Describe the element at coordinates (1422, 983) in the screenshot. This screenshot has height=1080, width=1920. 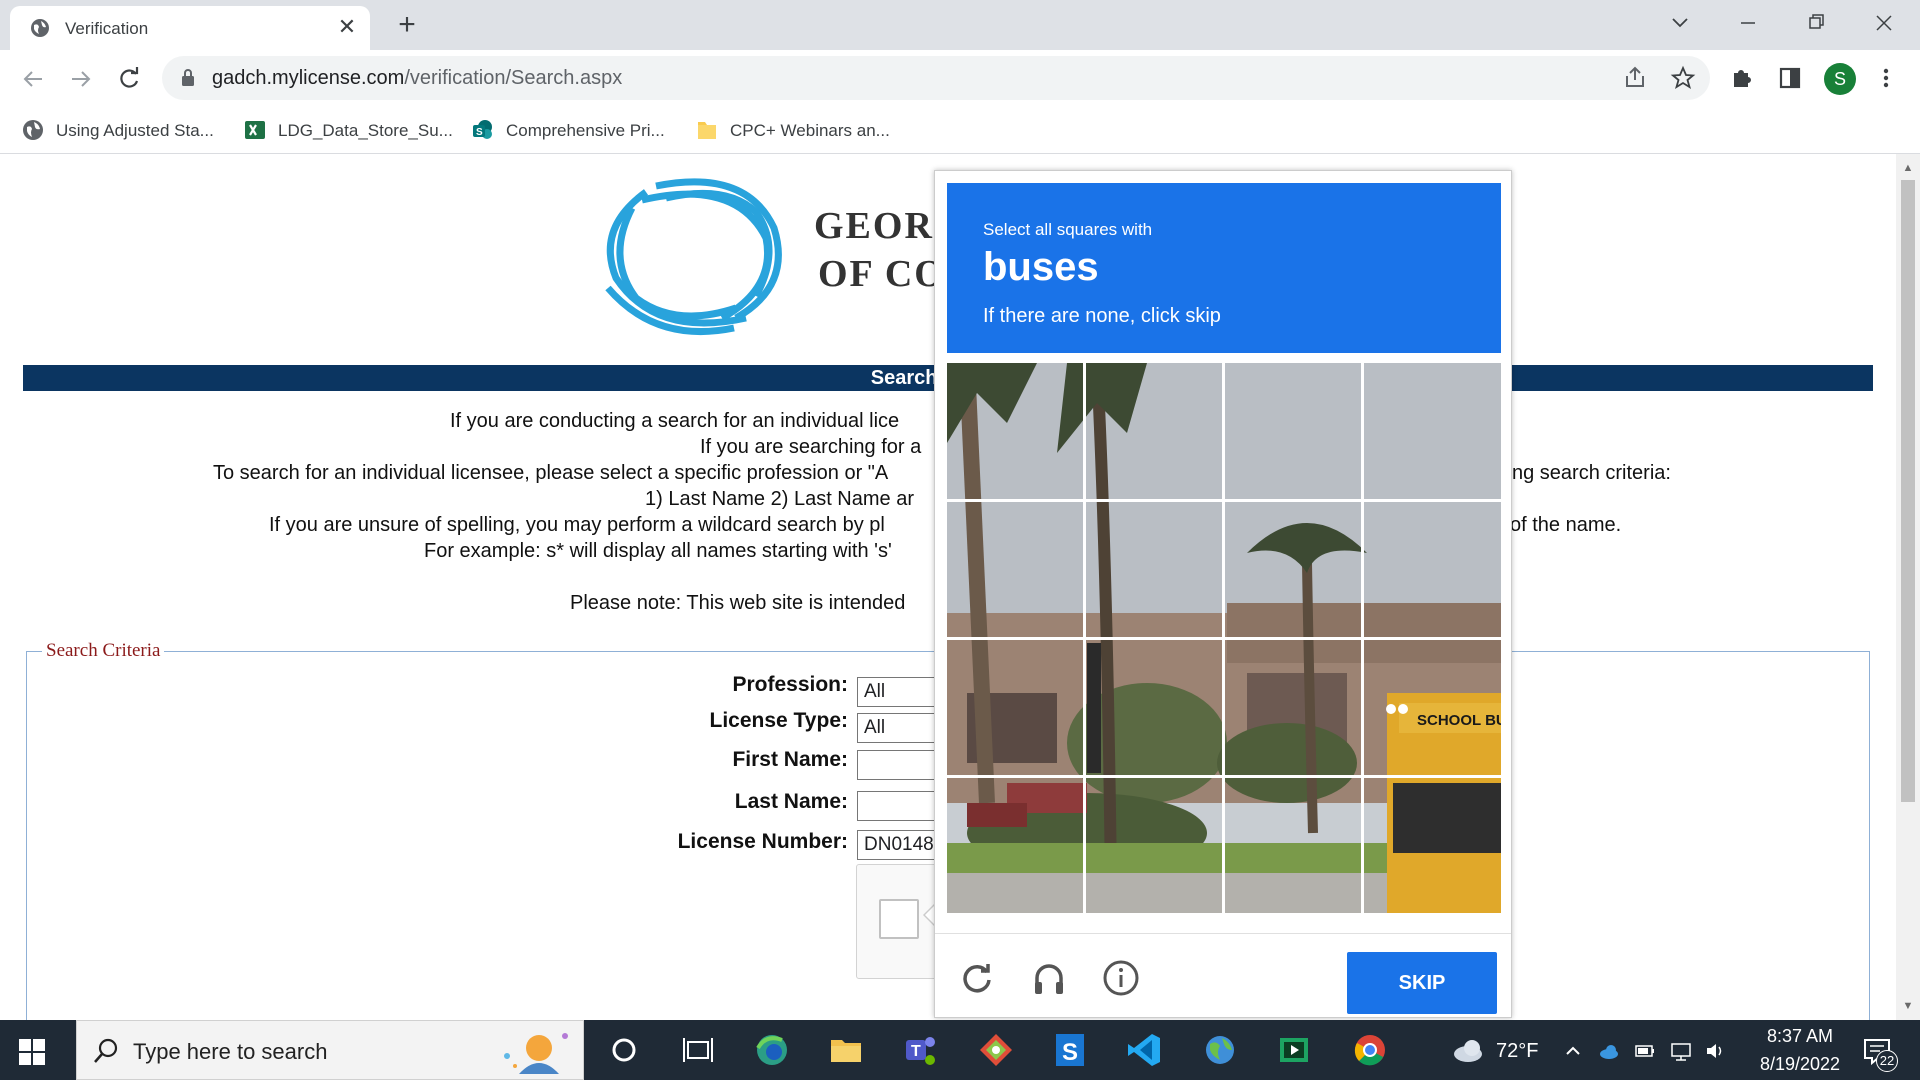
I see `skip-button: SKIP` at that location.